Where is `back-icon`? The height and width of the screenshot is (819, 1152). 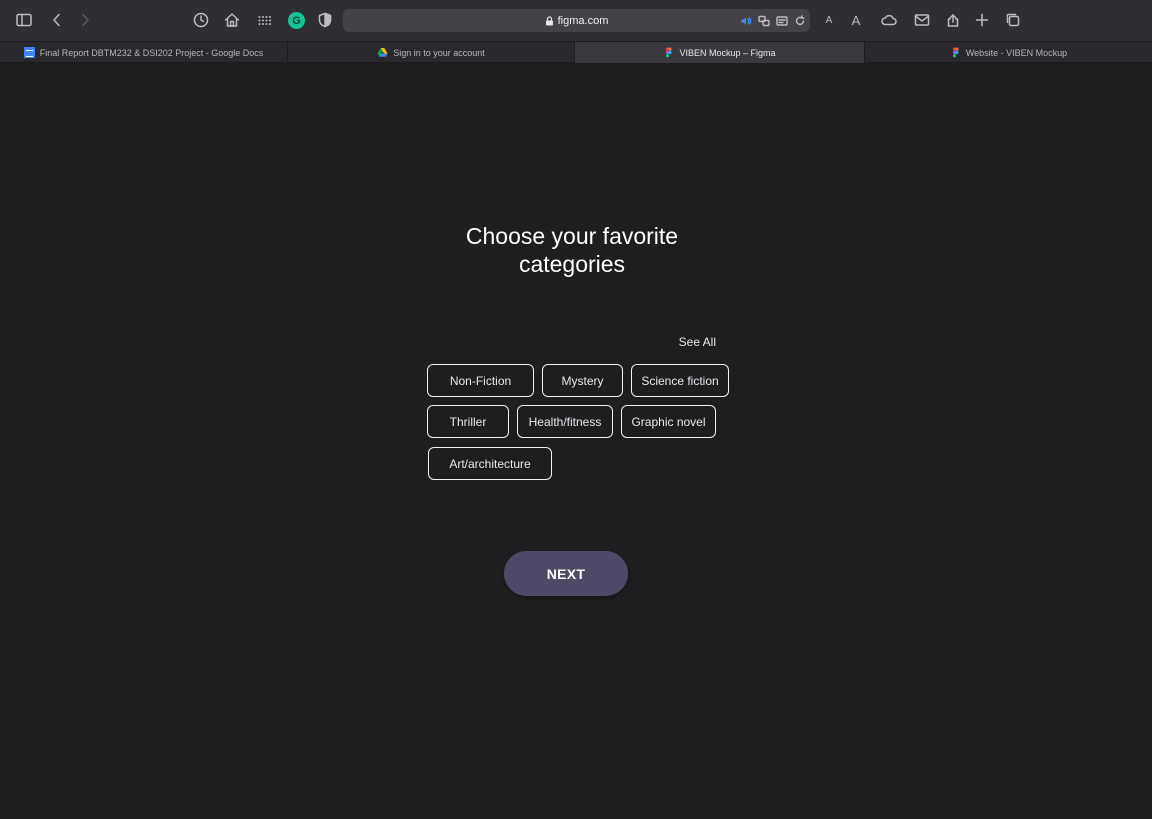 back-icon is located at coordinates (57, 20).